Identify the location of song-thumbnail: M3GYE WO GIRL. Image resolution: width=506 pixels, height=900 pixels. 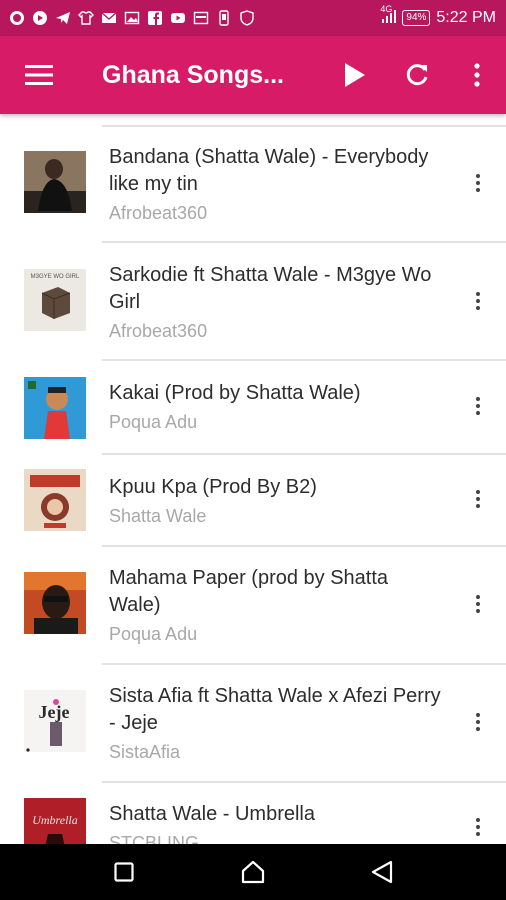
(55, 300).